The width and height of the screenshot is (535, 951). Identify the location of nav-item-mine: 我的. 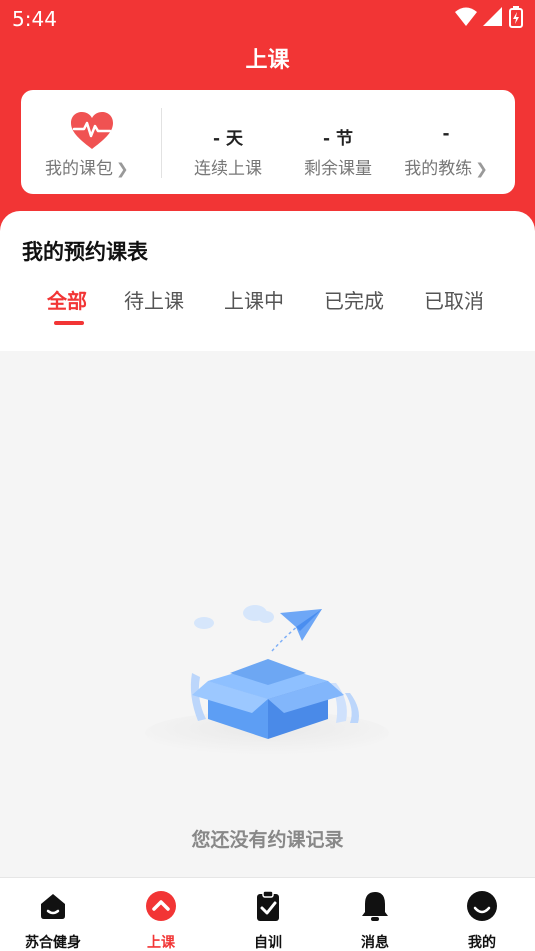
(482, 920).